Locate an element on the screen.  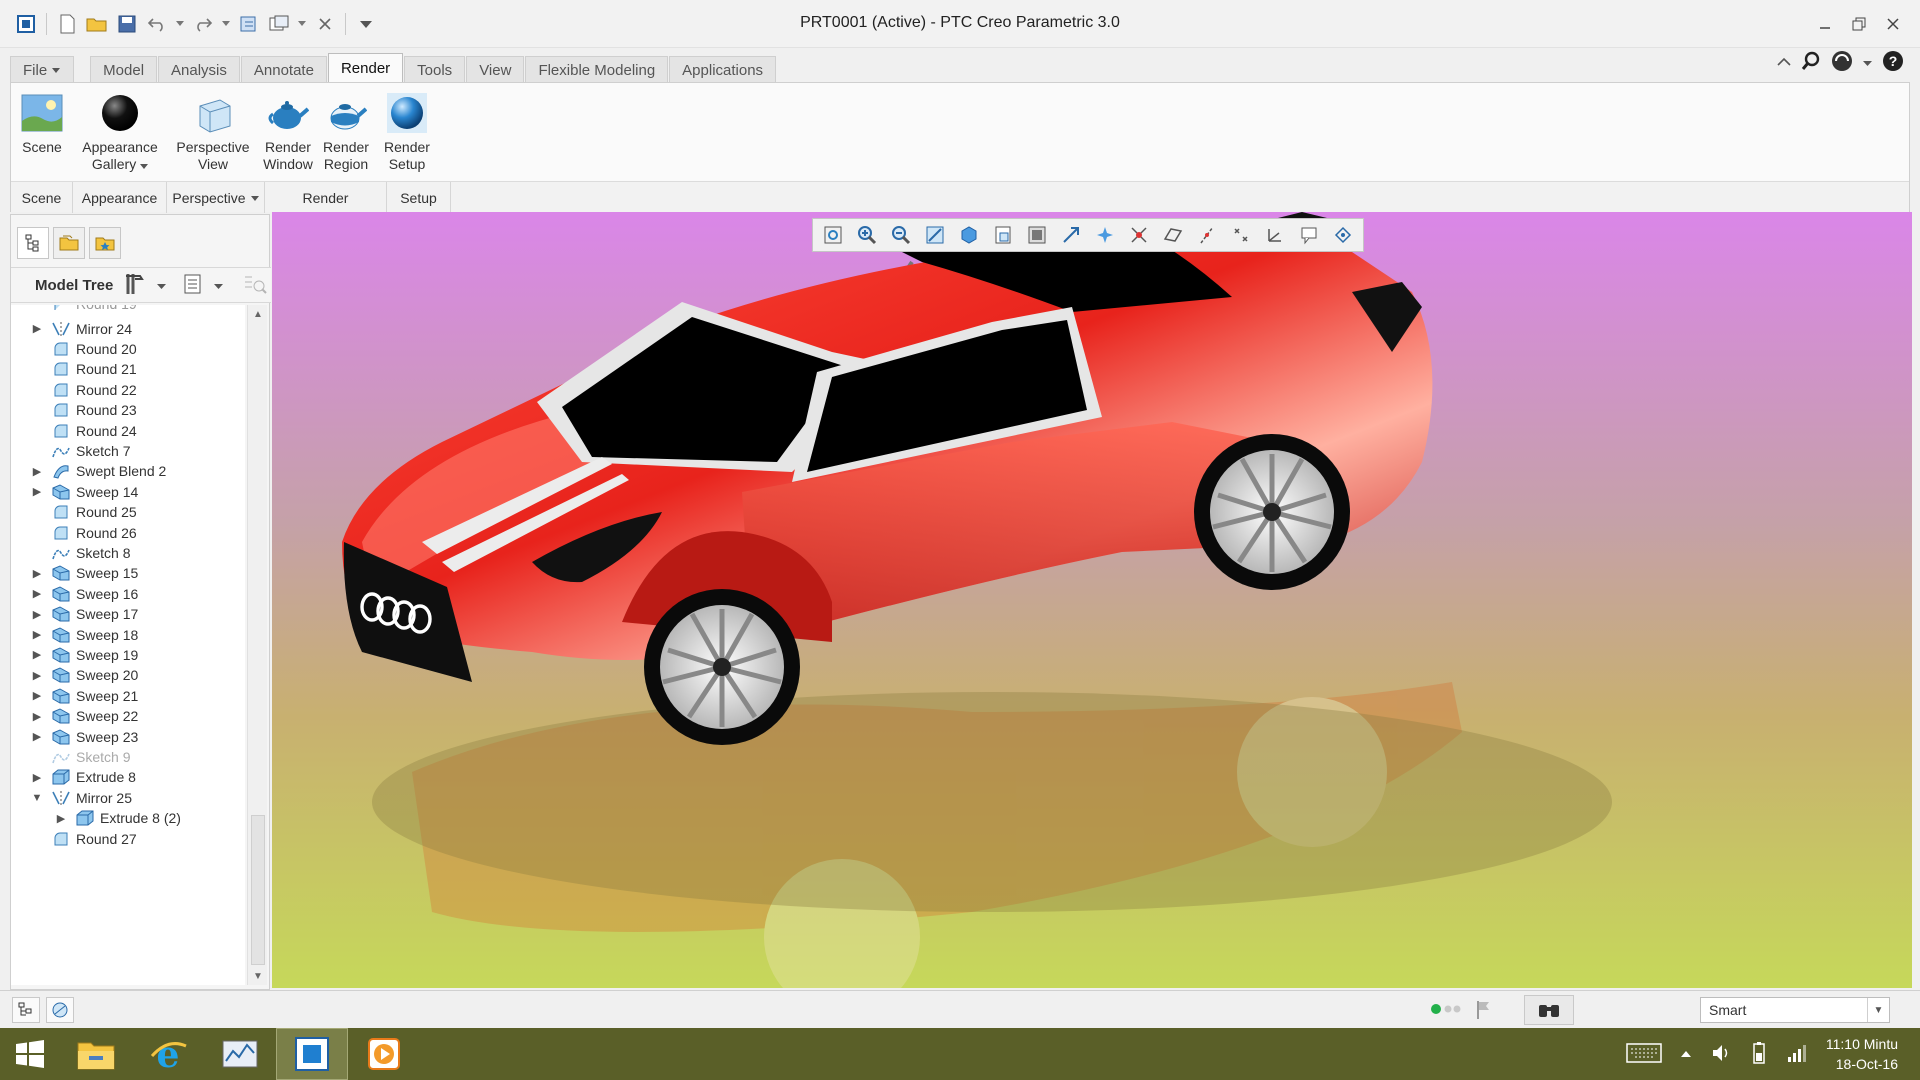
network-signal-icon is located at coordinates (1797, 1054).